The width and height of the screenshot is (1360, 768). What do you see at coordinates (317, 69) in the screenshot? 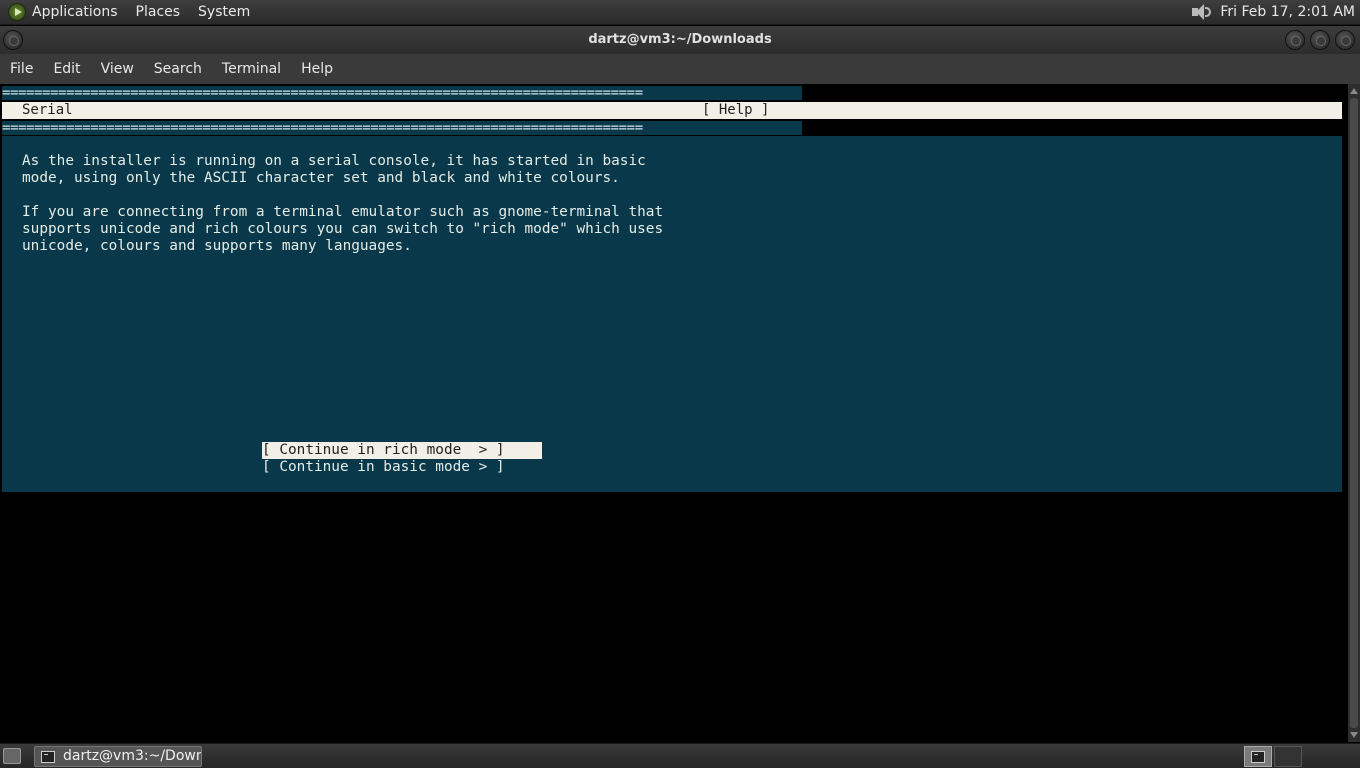
I see `menu-help: Help` at bounding box center [317, 69].